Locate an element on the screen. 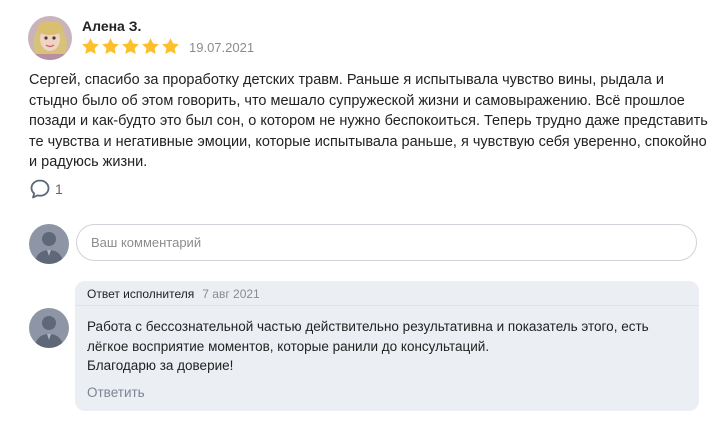 The height and width of the screenshot is (435, 725). review-date: 19.07.2021 is located at coordinates (222, 47).